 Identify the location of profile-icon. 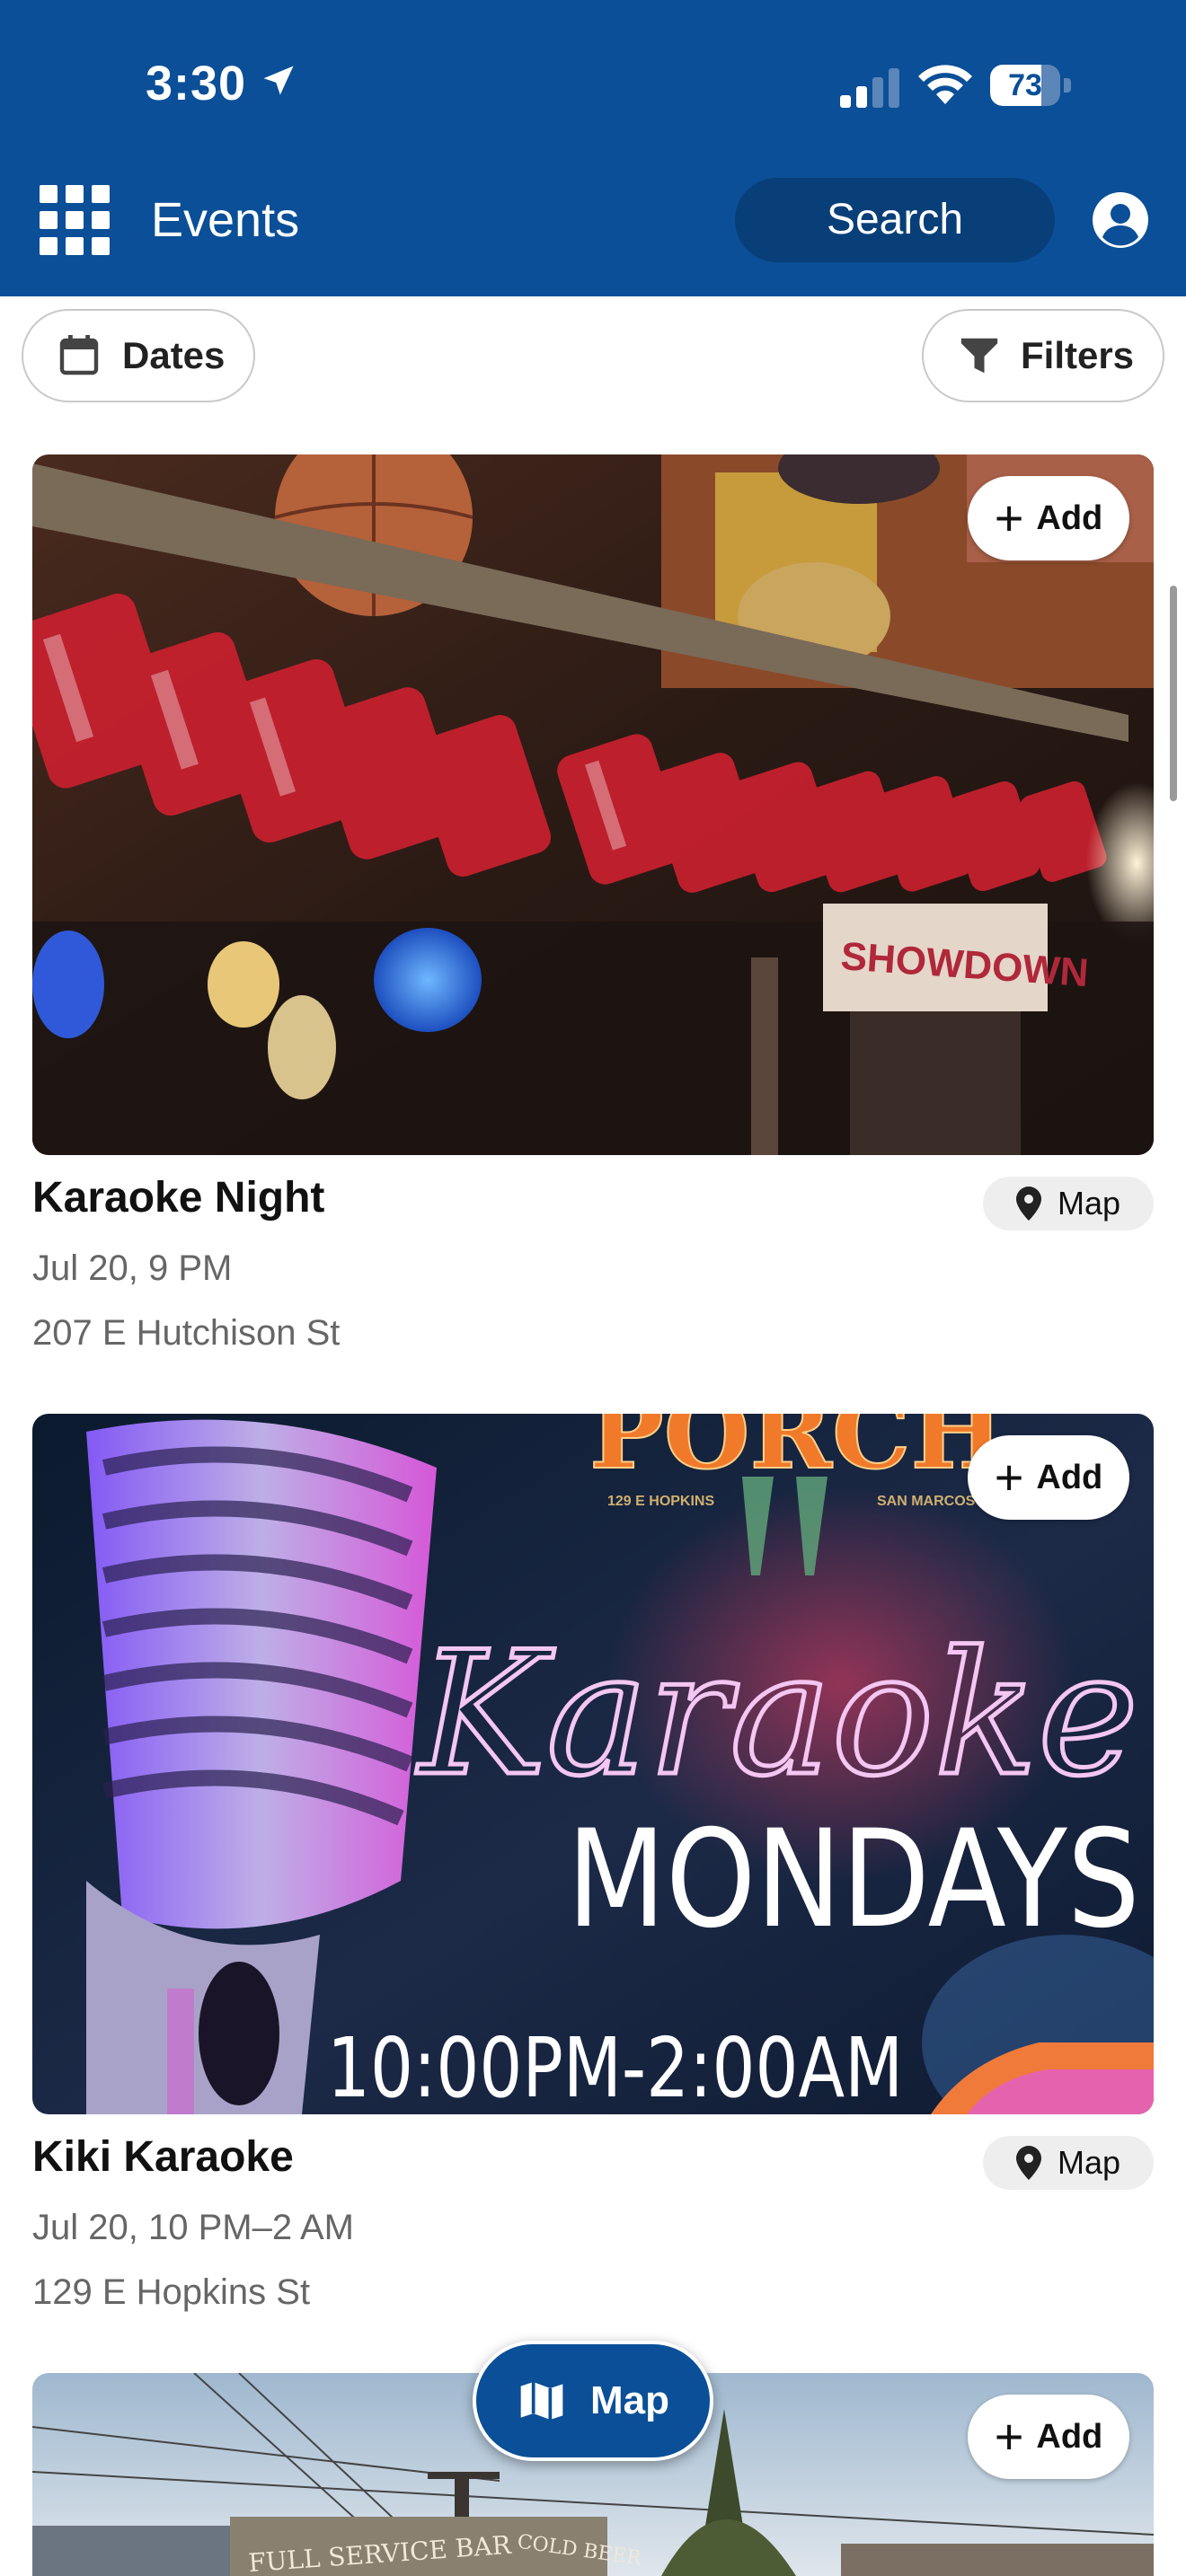
(1120, 220).